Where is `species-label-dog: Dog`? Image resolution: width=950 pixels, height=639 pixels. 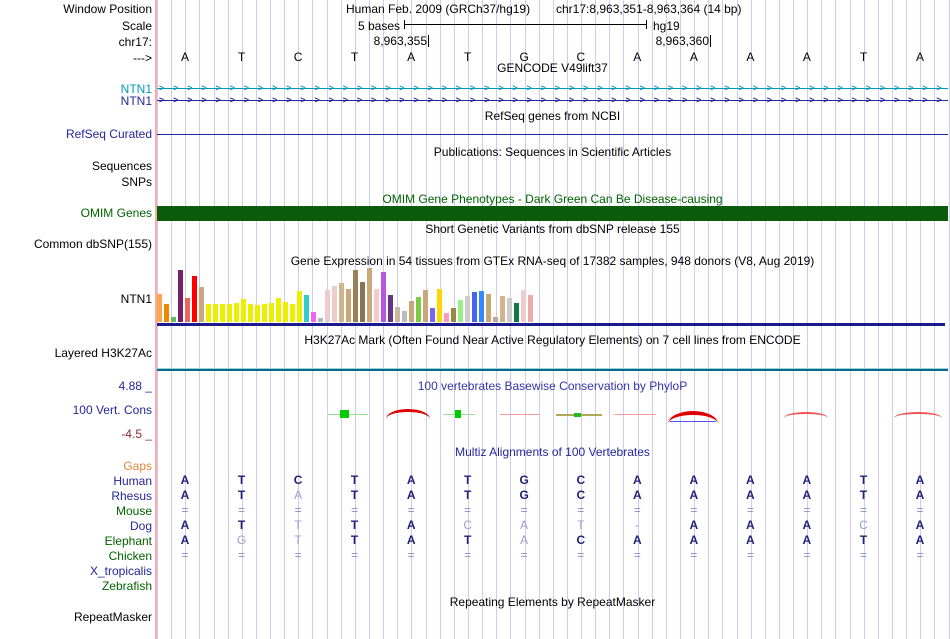
species-label-dog: Dog is located at coordinates (141, 526).